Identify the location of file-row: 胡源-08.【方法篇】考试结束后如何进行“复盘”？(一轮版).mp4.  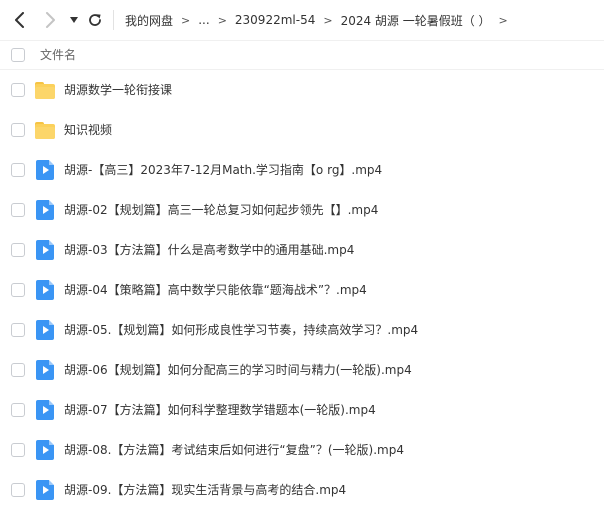
(302, 450).